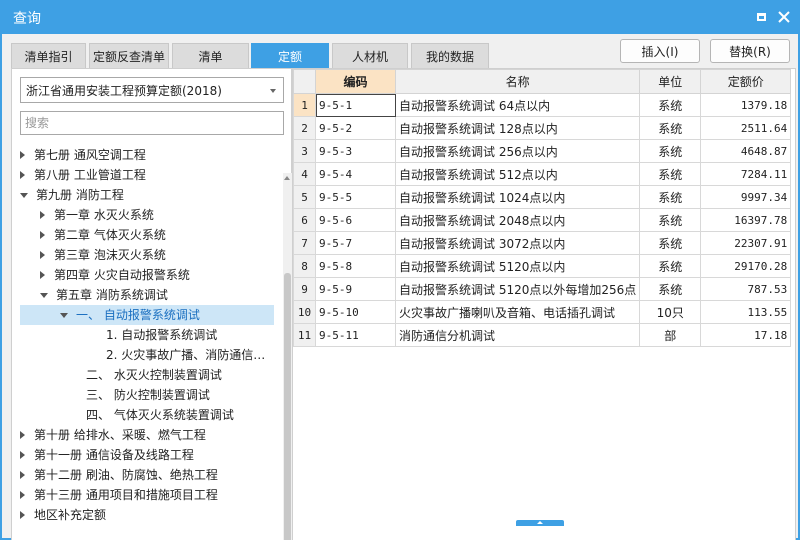 The width and height of the screenshot is (800, 540). Describe the element at coordinates (355, 81) in the screenshot. I see `column-header-code: 编码` at that location.